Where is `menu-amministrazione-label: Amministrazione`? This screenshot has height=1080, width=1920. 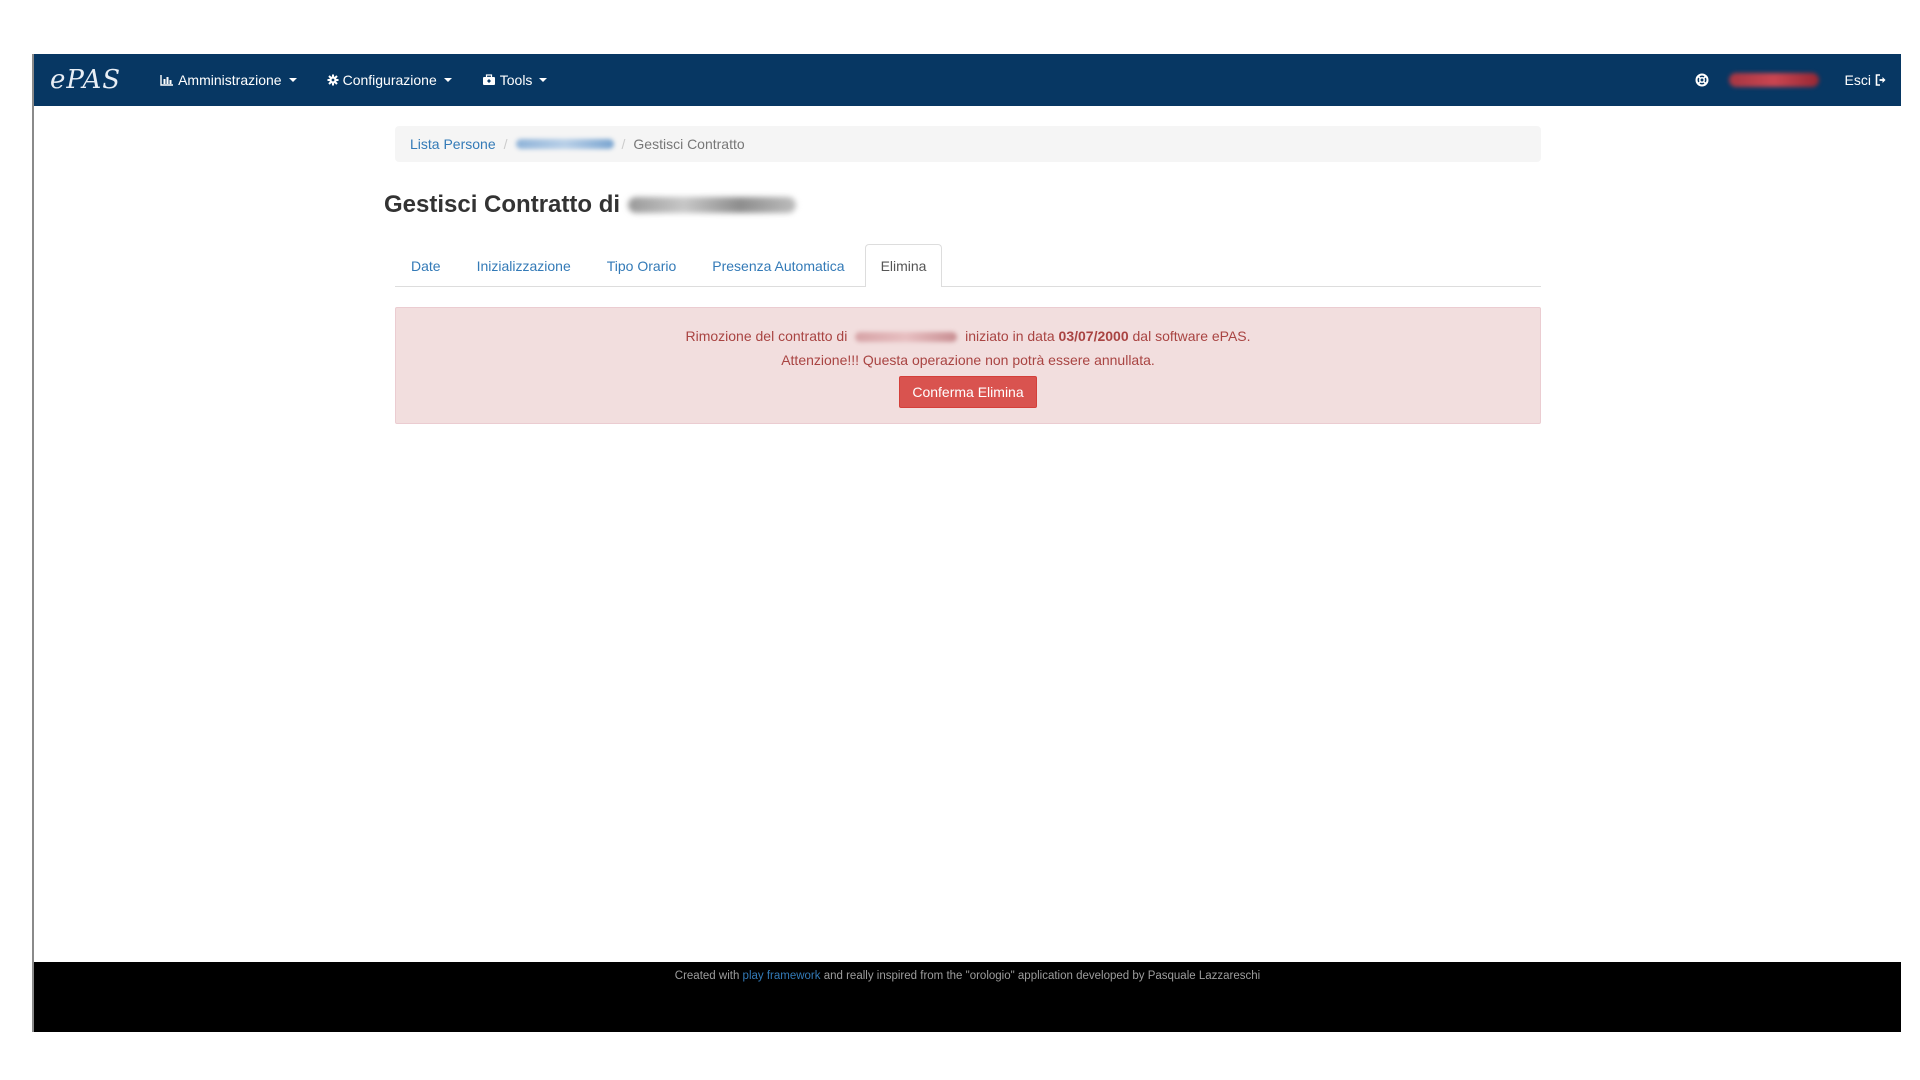
menu-amministrazione-label: Amministrazione is located at coordinates (230, 80).